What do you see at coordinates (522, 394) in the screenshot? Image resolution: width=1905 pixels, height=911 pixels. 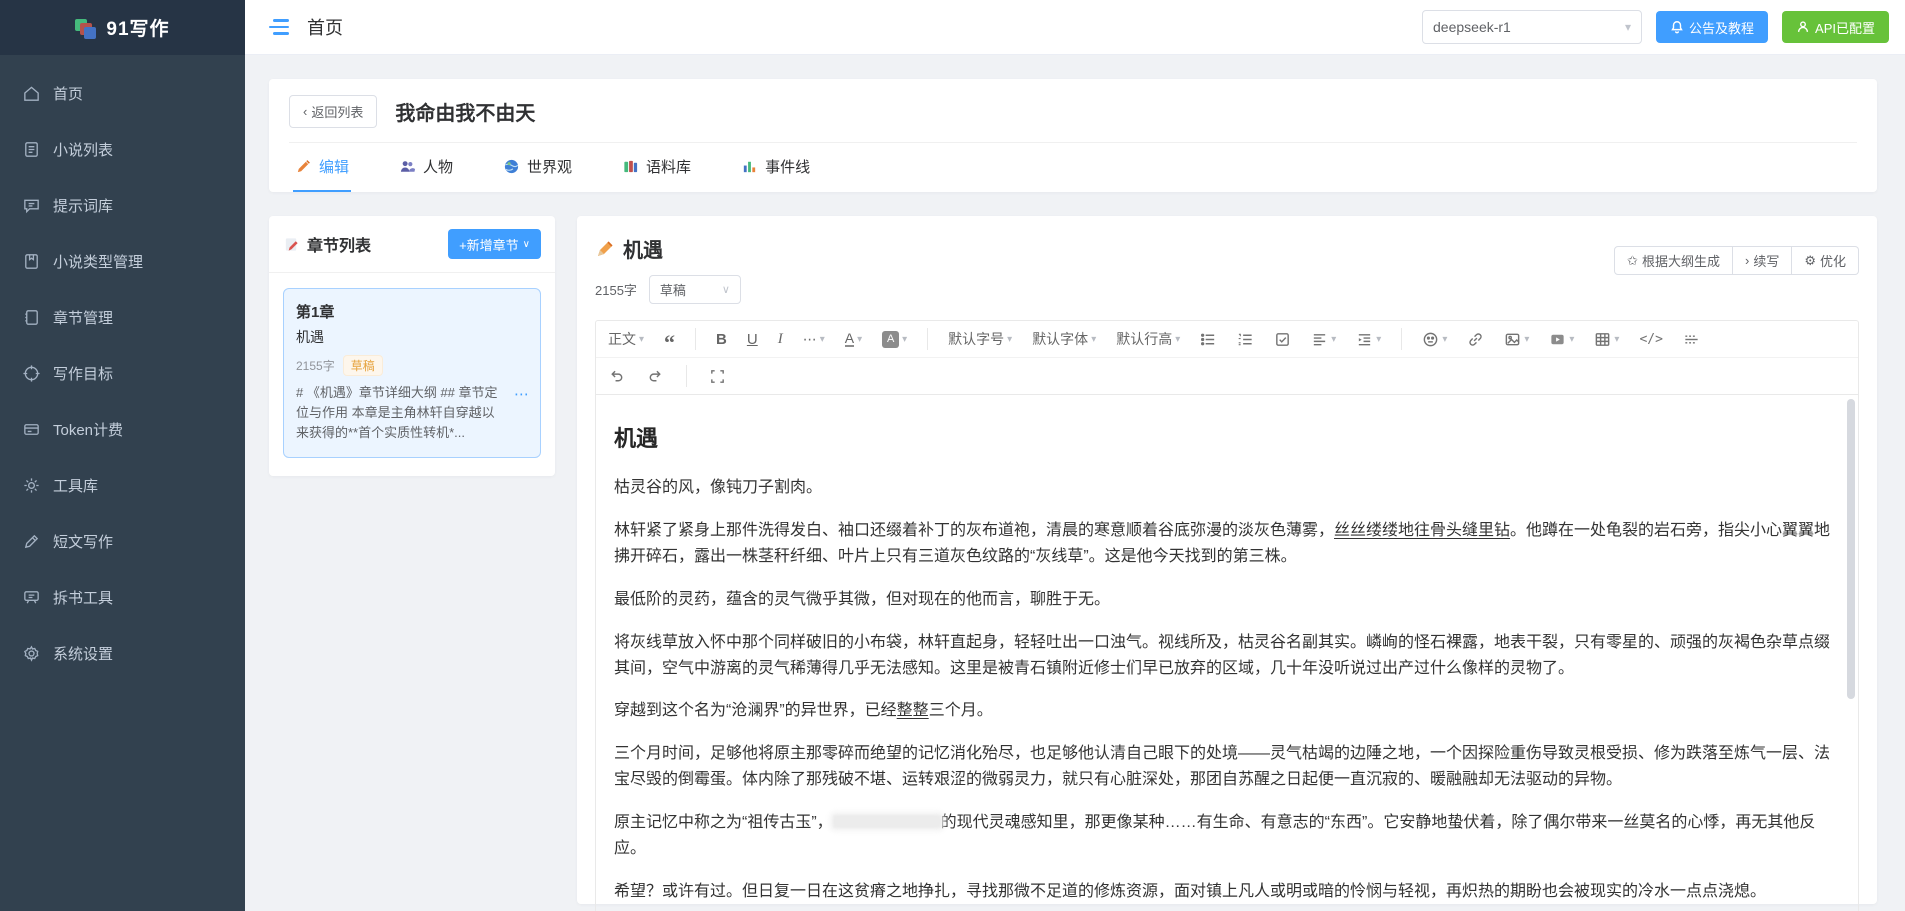 I see `chapter-more-menu-icon: ⋯` at bounding box center [522, 394].